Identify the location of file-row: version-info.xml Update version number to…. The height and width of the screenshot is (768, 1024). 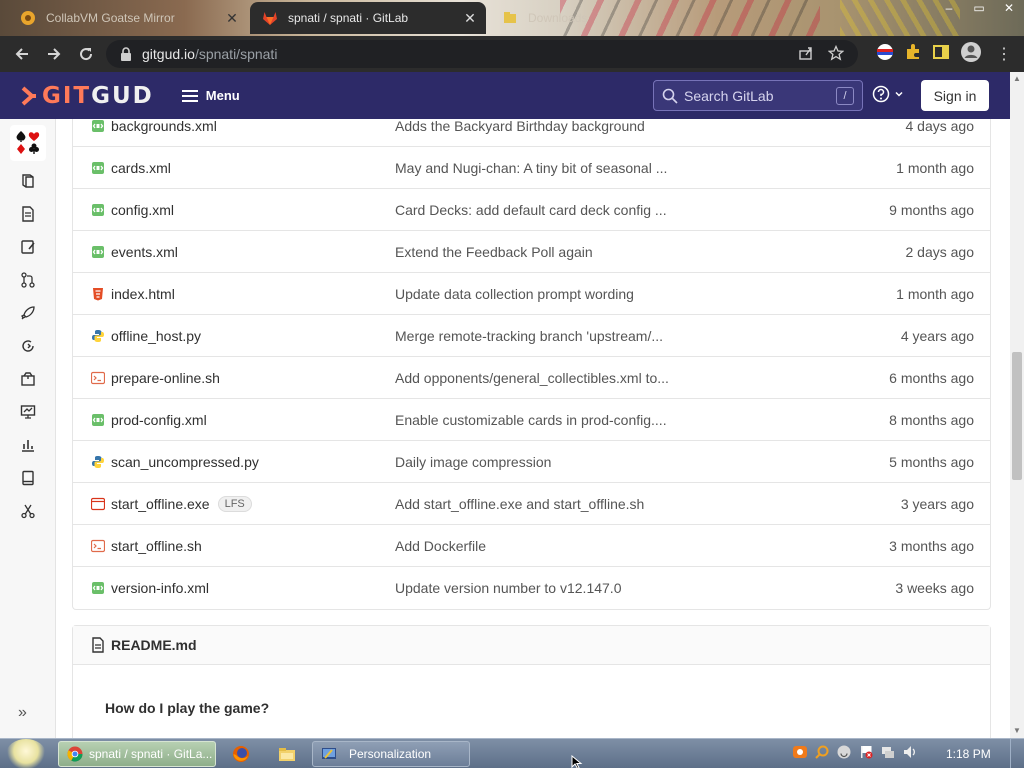
(531, 588).